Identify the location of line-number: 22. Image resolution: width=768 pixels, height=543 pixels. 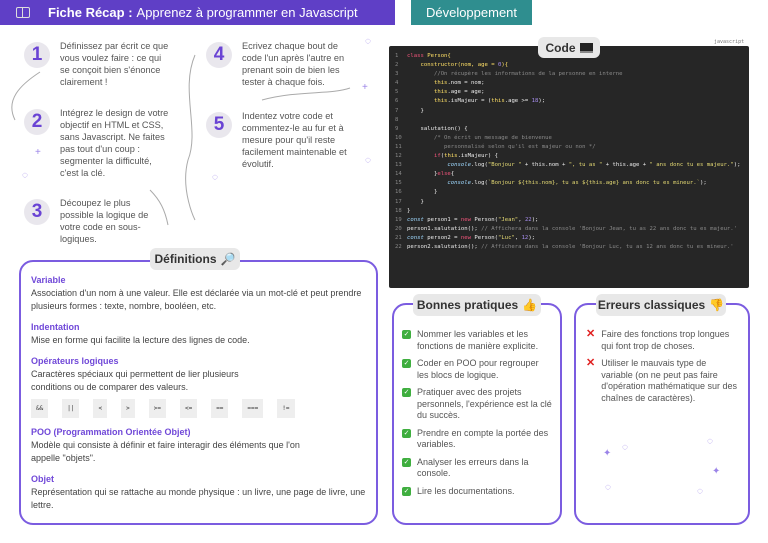
(398, 246).